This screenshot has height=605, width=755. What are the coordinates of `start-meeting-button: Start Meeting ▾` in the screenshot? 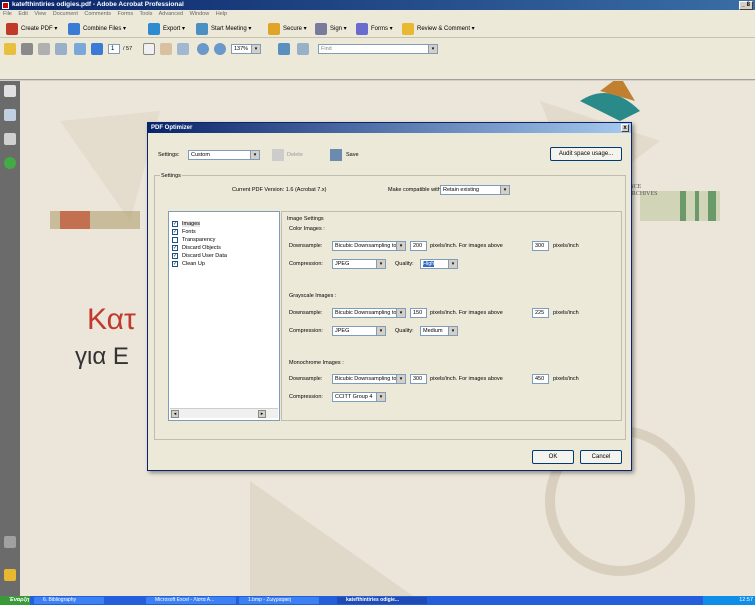 It's located at (223, 29).